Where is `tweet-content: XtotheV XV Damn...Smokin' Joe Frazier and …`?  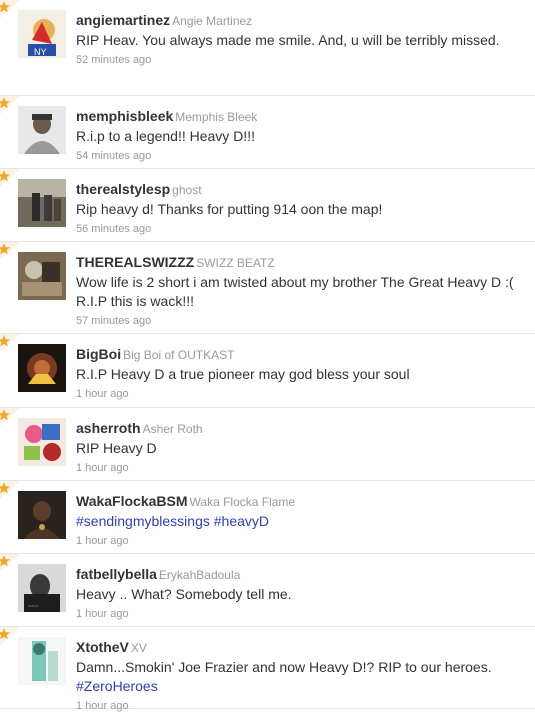 tweet-content: XtotheV XV Damn...Smokin' Joe Frazier and … is located at coordinates (299, 675).